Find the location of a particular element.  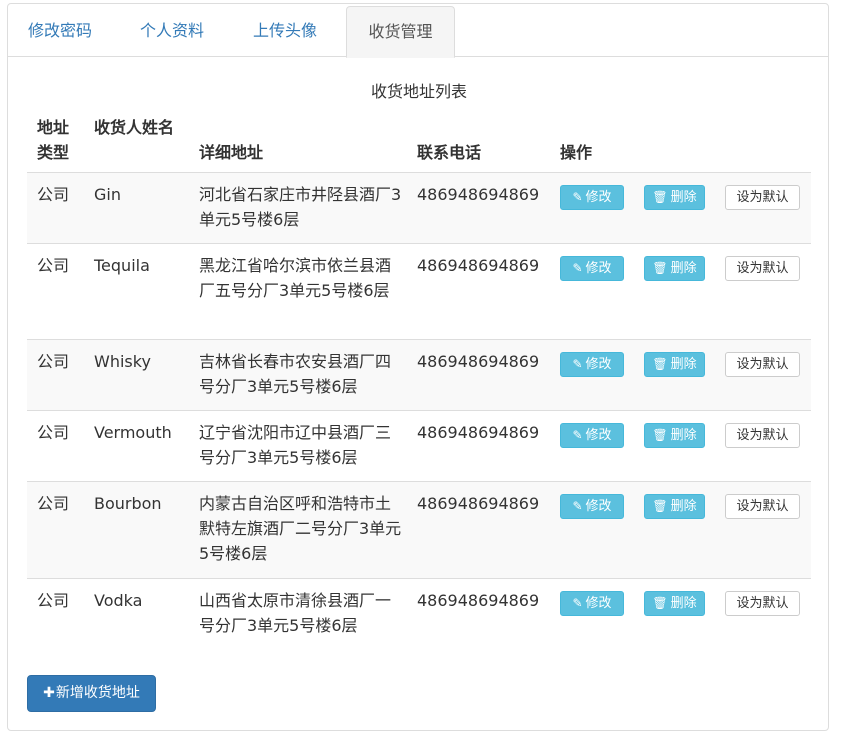

cell-name: Bourbon is located at coordinates (128, 503).